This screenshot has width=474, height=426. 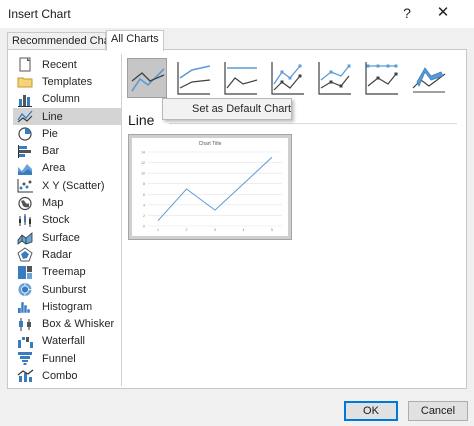 What do you see at coordinates (143, 153) in the screenshot?
I see `preview-y-tick: 14` at bounding box center [143, 153].